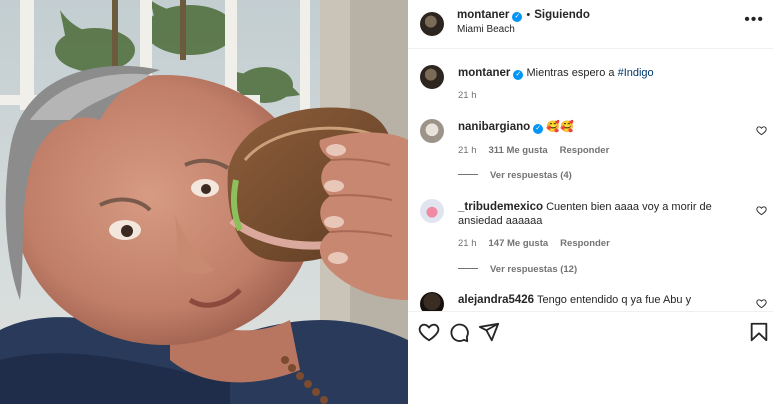 The image size is (773, 404). I want to click on comment-likes: 147 Me gusta, so click(519, 243).